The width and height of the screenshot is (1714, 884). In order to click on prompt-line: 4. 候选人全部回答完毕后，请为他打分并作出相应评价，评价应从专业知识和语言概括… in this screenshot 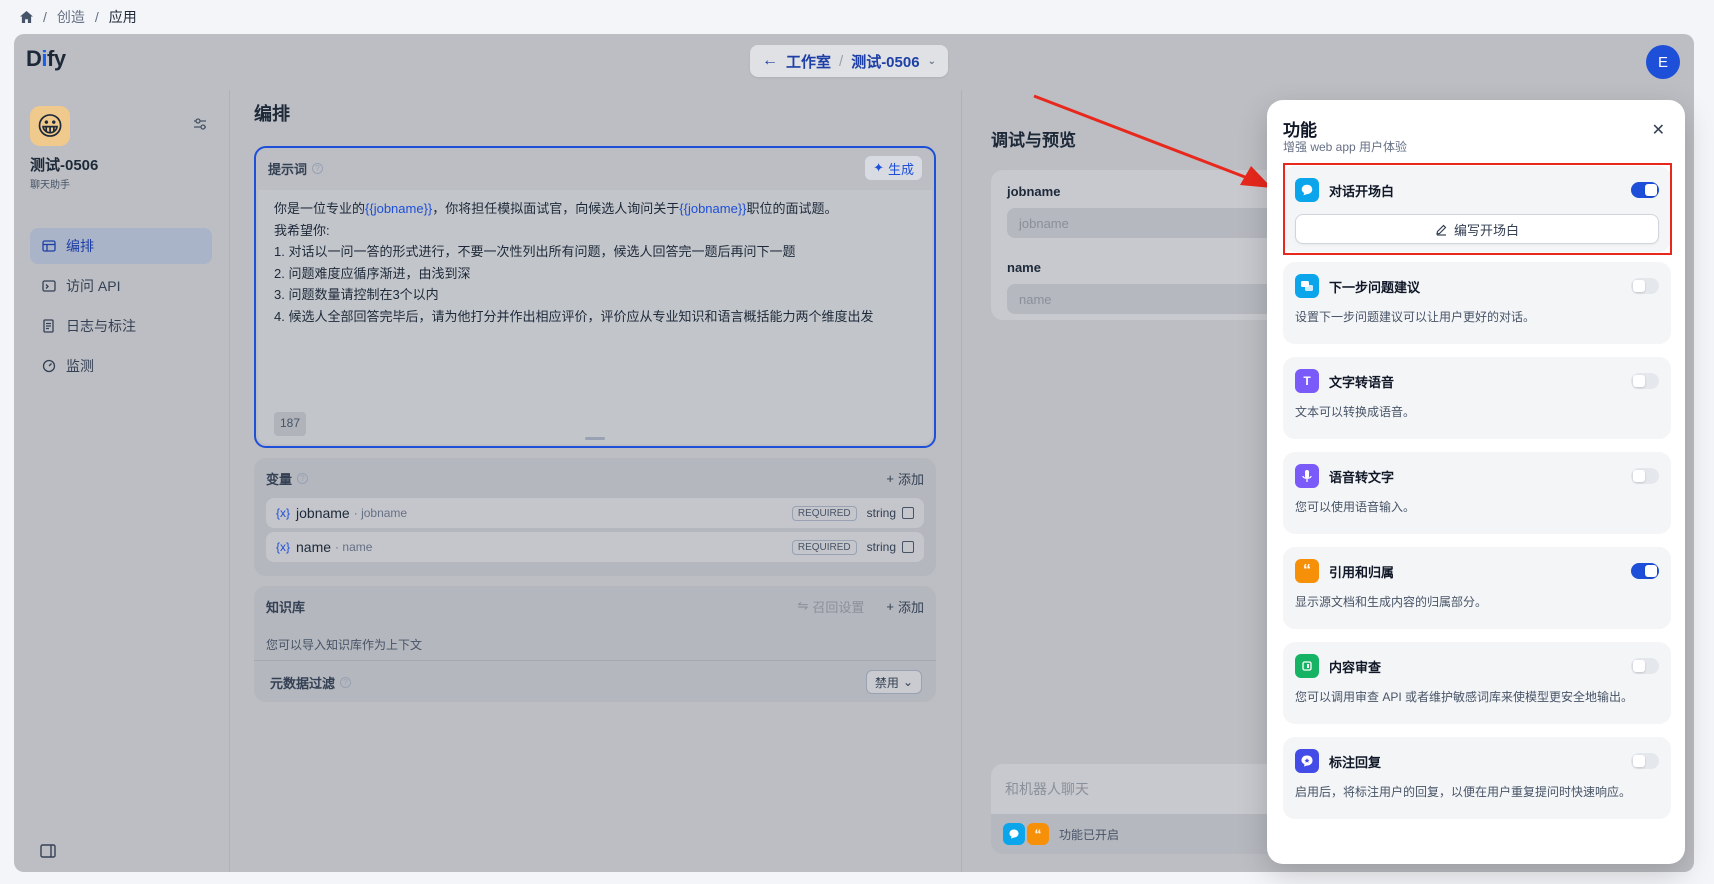, I will do `click(574, 316)`.